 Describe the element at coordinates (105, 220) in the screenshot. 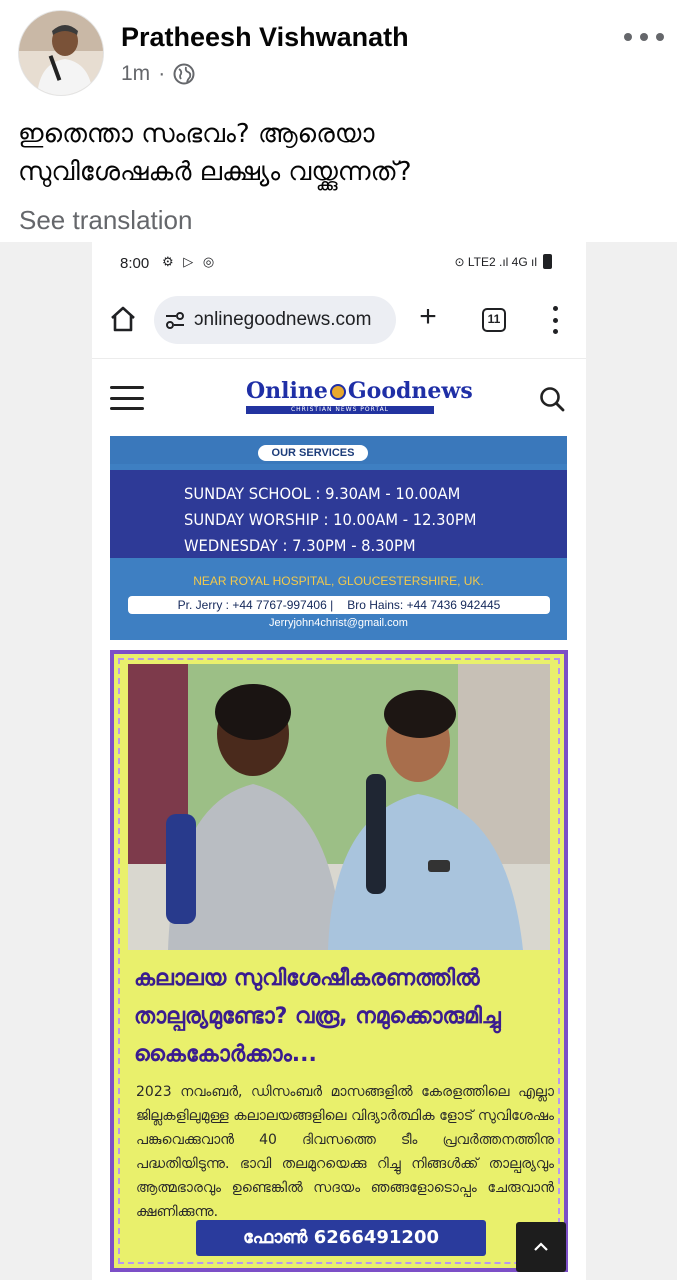

I see `see-translation-link: See translation` at that location.